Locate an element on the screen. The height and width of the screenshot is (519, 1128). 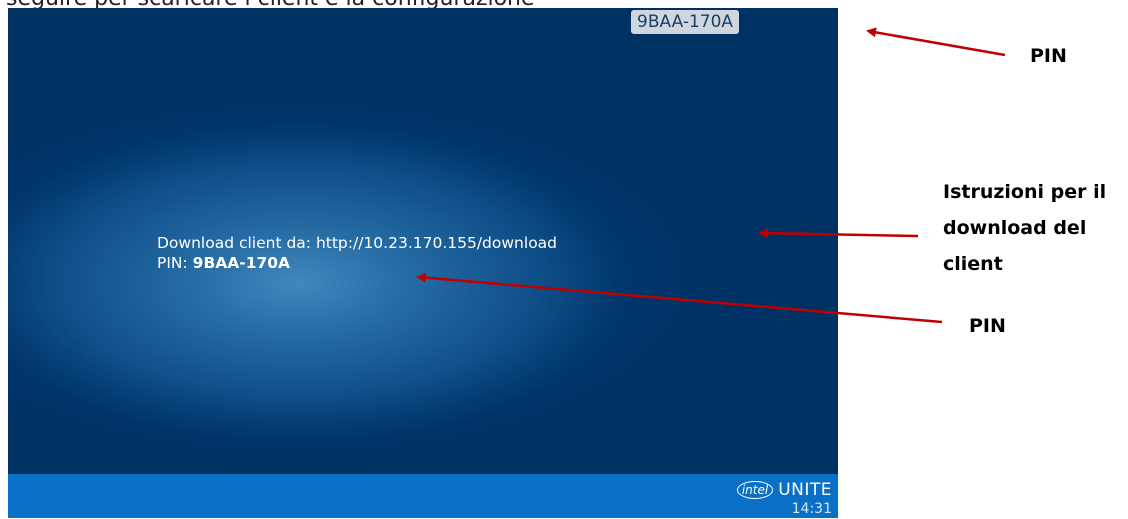
pin-line: PIN: 9BAA-170A is located at coordinates (357, 263).